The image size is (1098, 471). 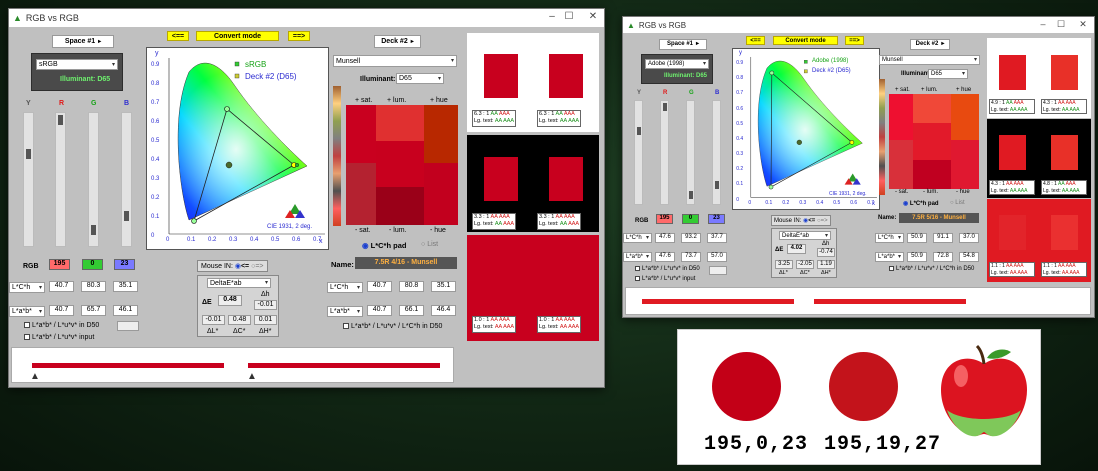 What do you see at coordinates (717, 257) in the screenshot?
I see `lab-b: 57.0` at bounding box center [717, 257].